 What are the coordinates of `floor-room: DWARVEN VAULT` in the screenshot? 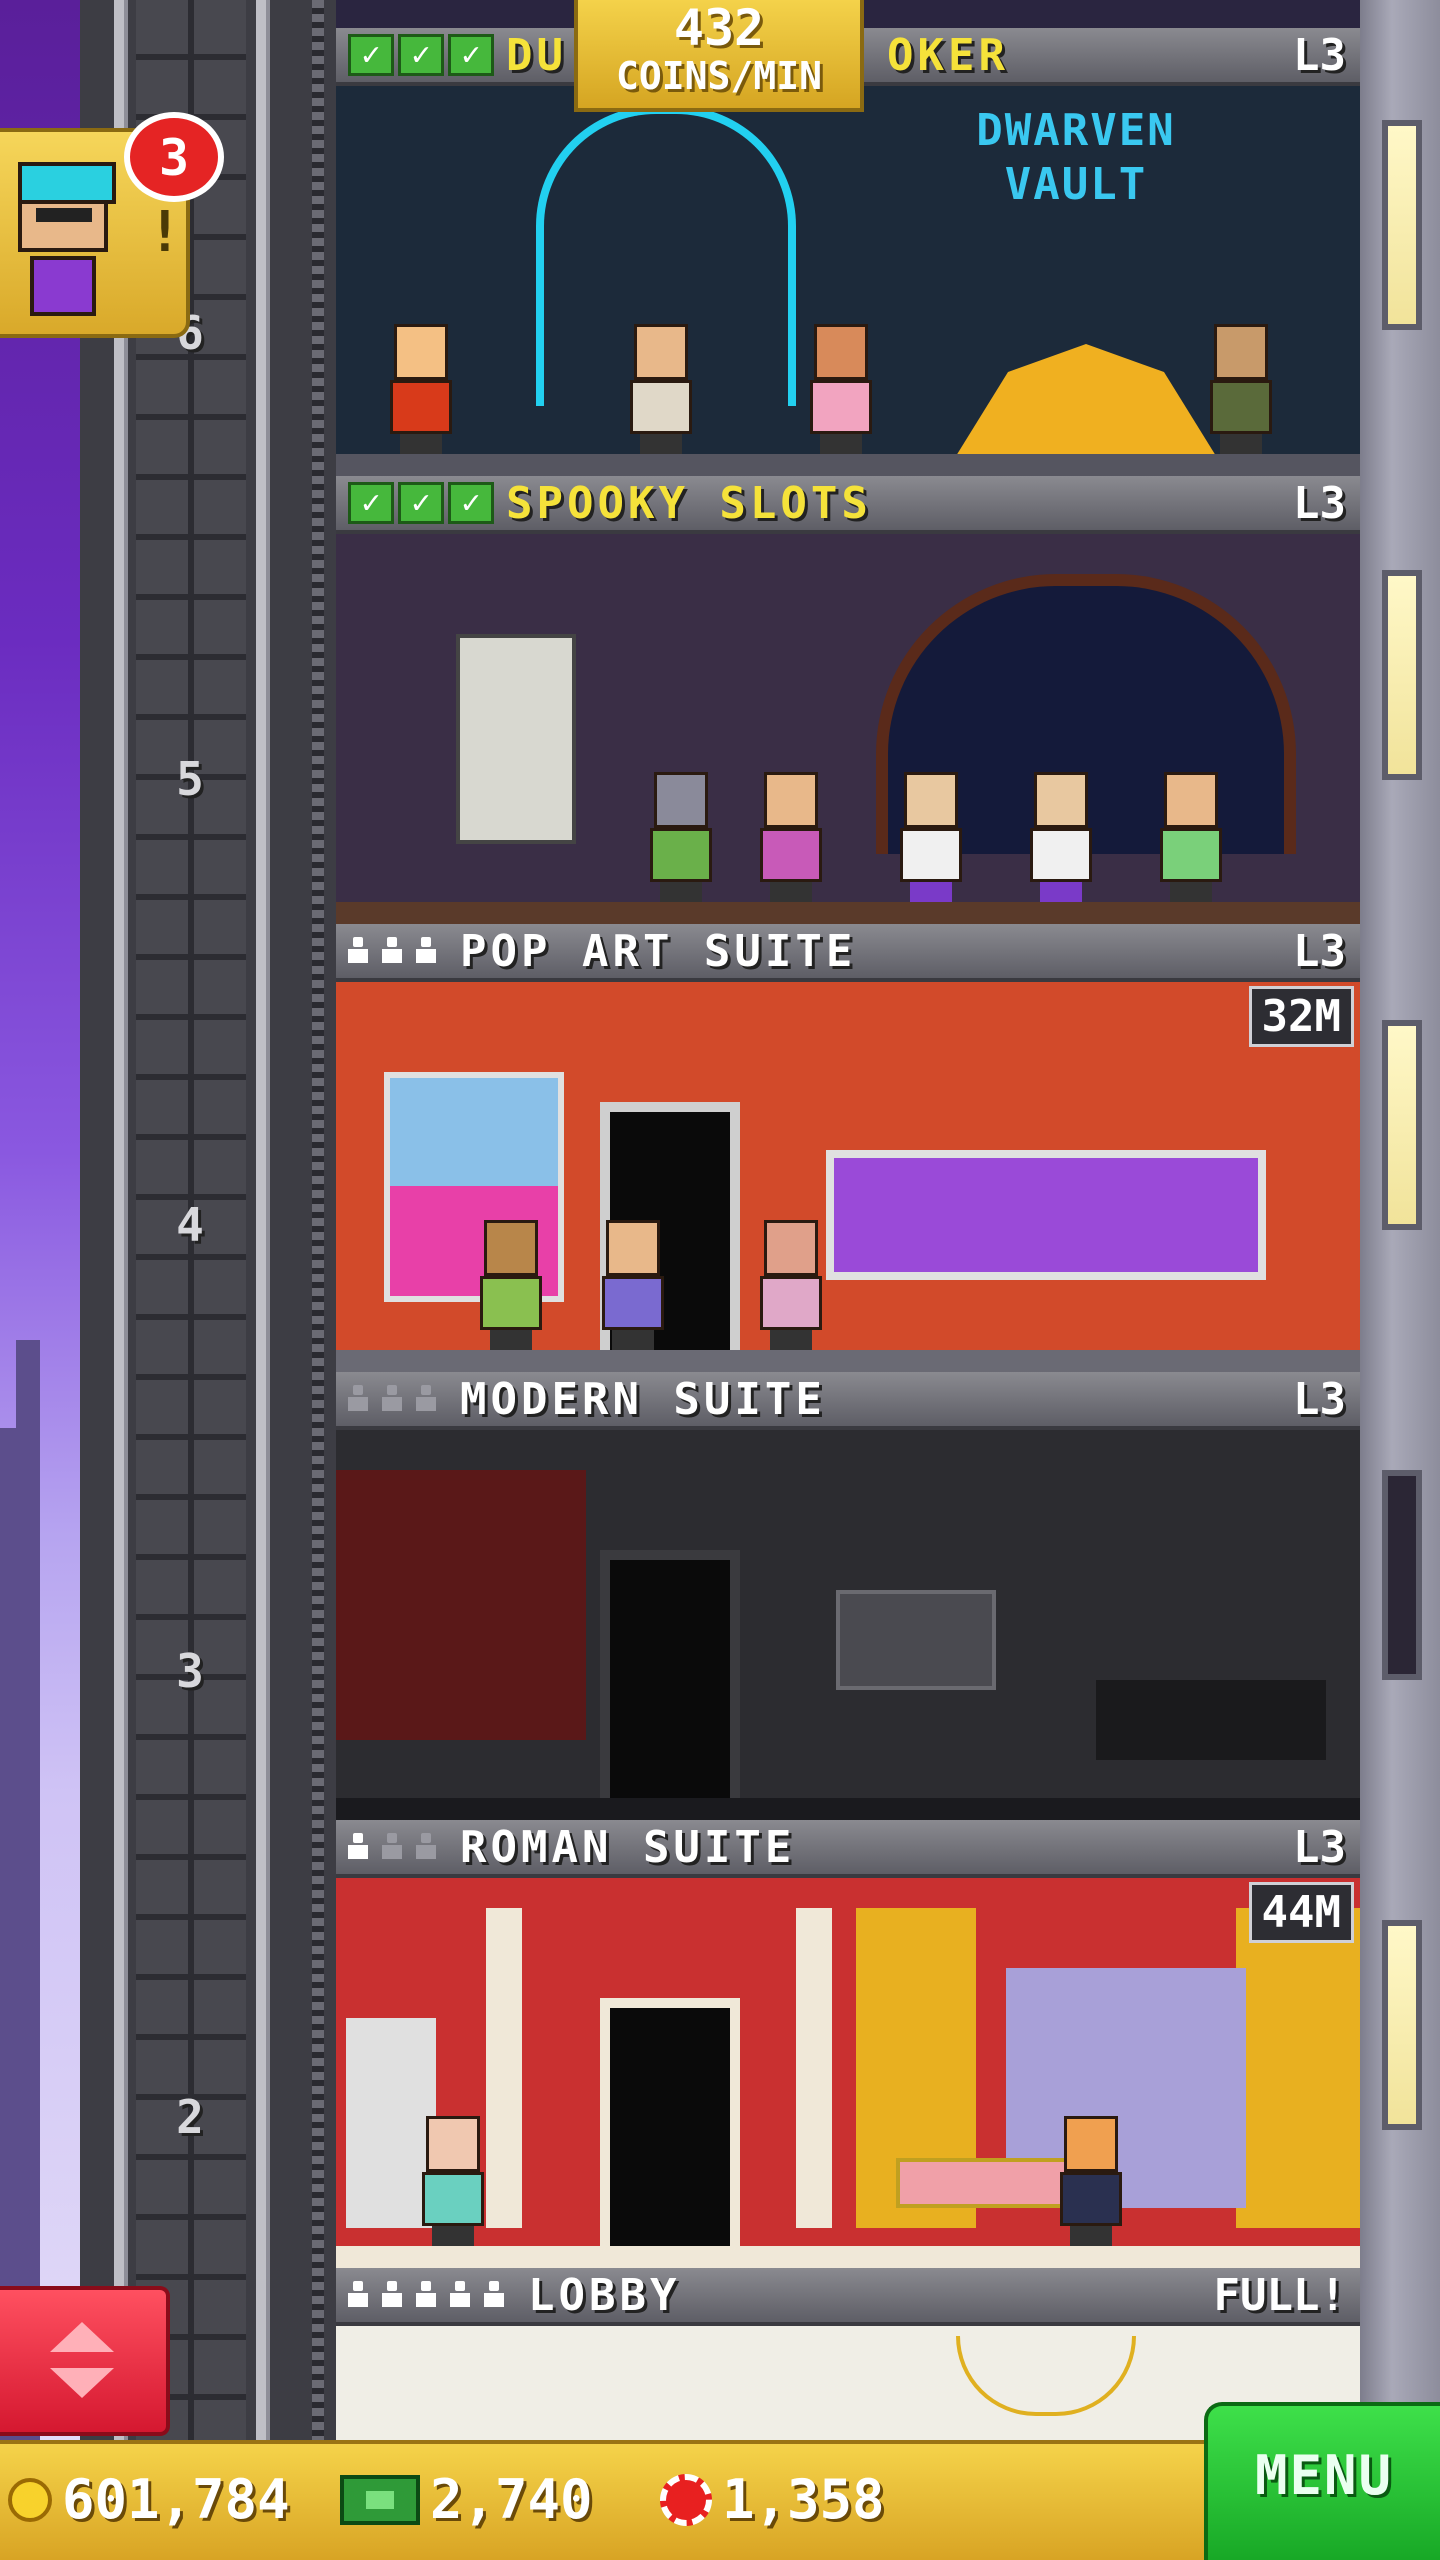 It's located at (848, 281).